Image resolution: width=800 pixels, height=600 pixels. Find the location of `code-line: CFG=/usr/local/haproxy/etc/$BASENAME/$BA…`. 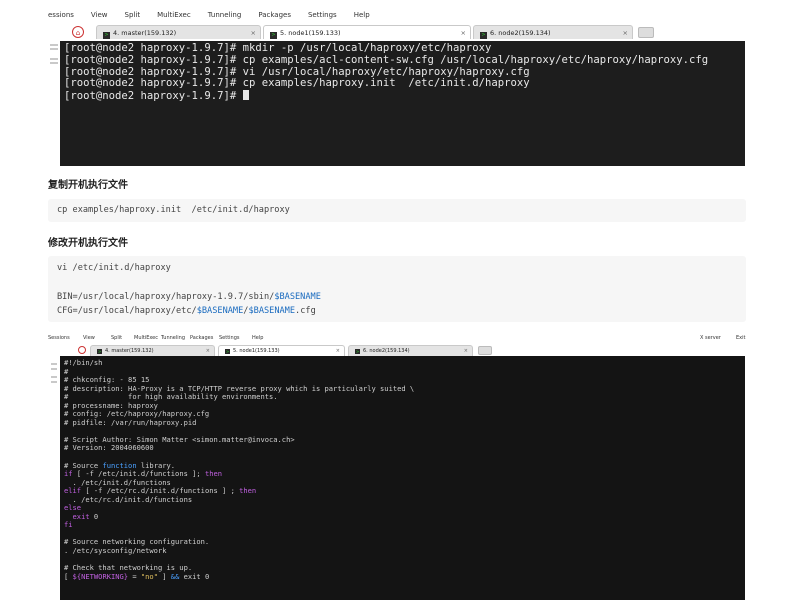

code-line: CFG=/usr/local/haproxy/etc/$BASENAME/$BA… is located at coordinates (401, 311).